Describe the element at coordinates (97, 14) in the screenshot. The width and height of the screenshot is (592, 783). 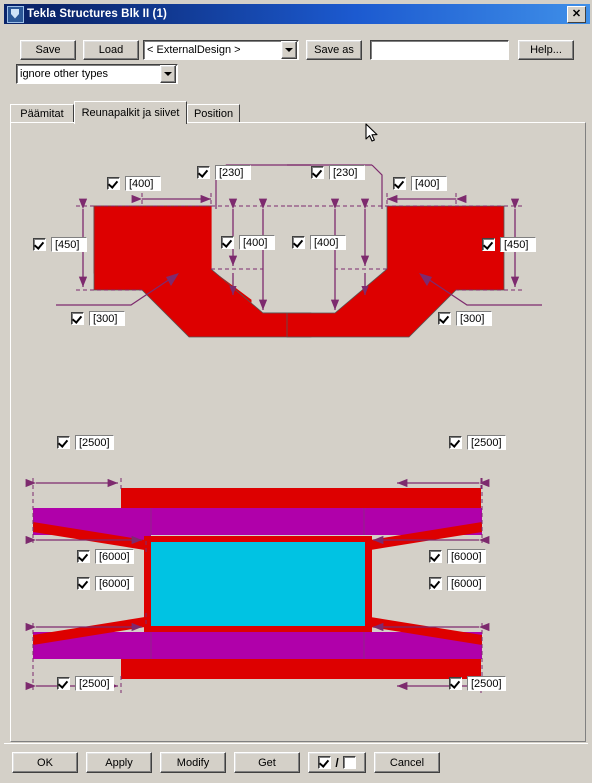
I see `window-title: Tekla Structures Blk II (1)` at that location.